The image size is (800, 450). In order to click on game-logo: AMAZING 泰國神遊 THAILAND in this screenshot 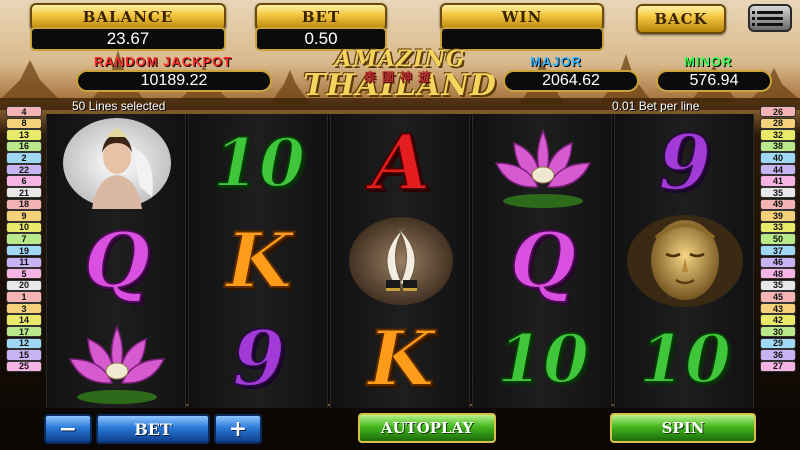, I will do `click(400, 81)`.